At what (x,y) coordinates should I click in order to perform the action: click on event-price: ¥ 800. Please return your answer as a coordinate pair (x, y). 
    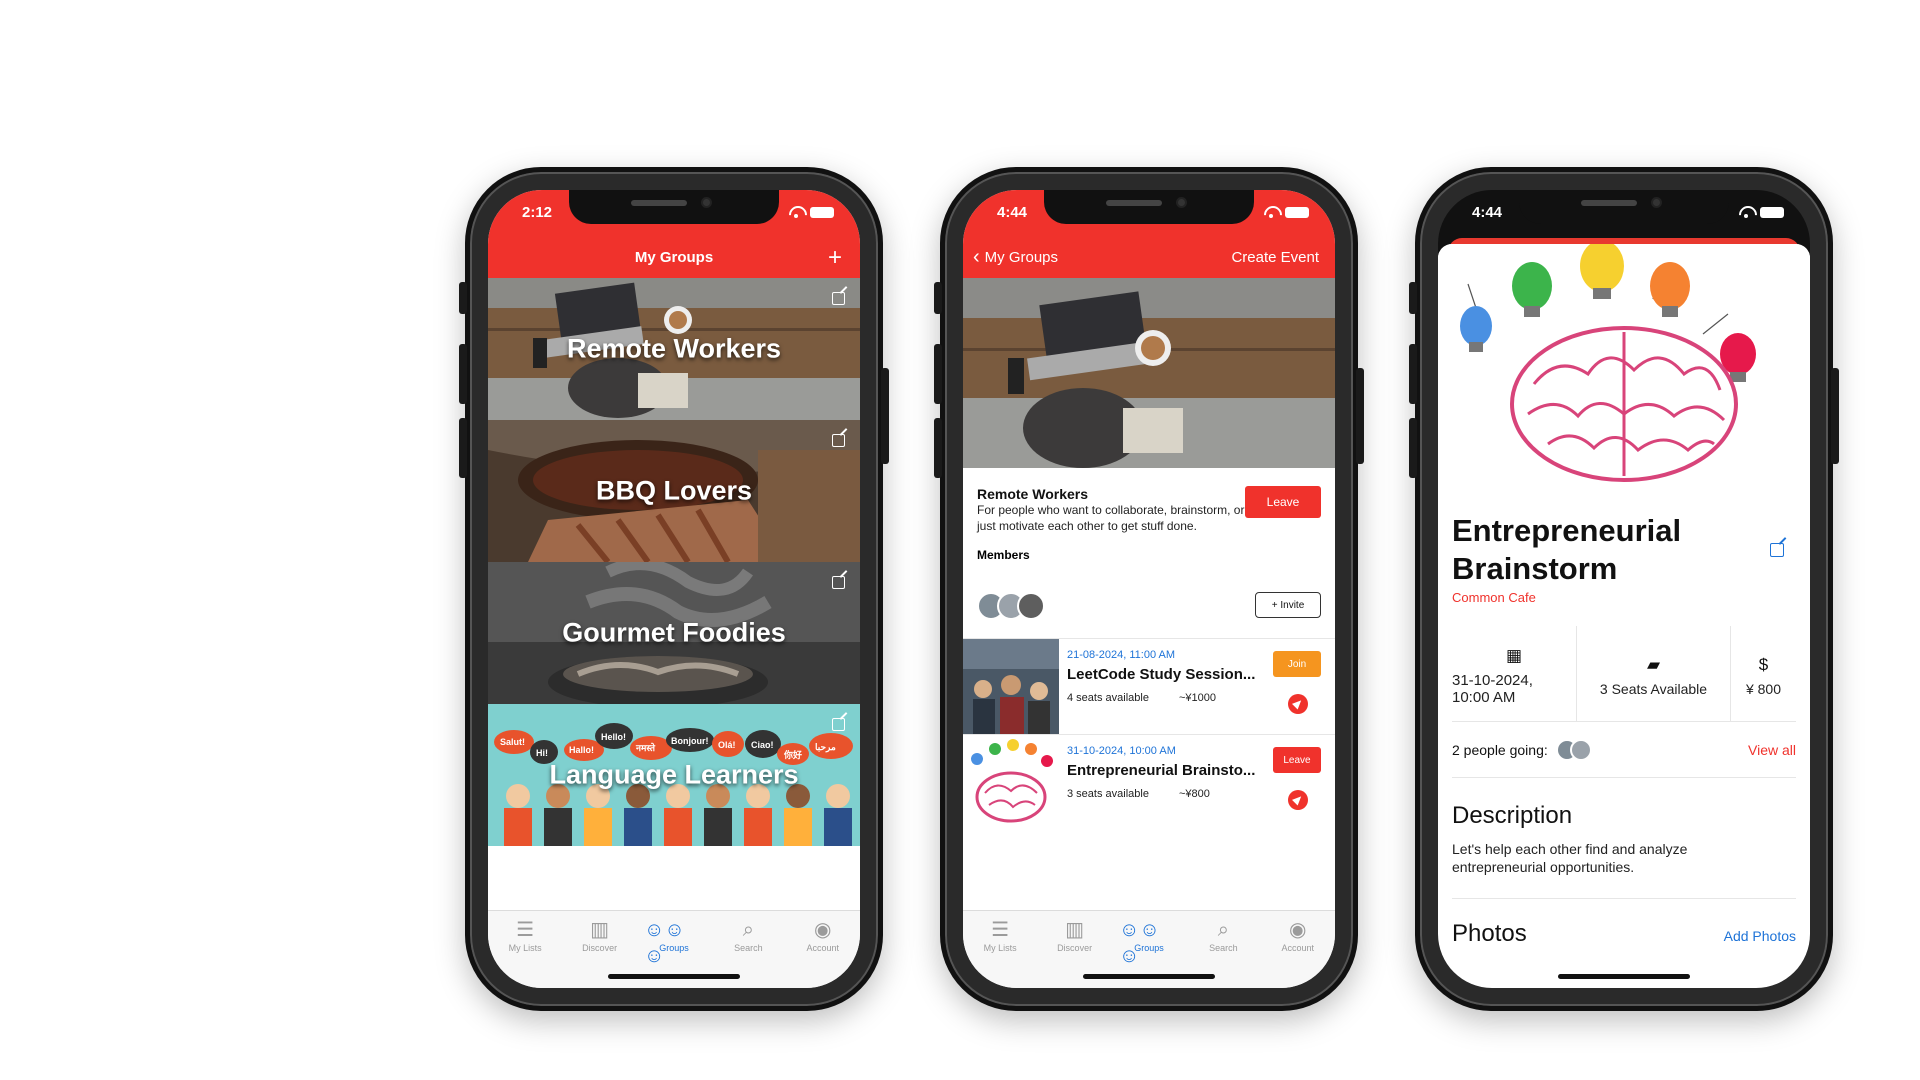
    Looking at the image, I should click on (1763, 688).